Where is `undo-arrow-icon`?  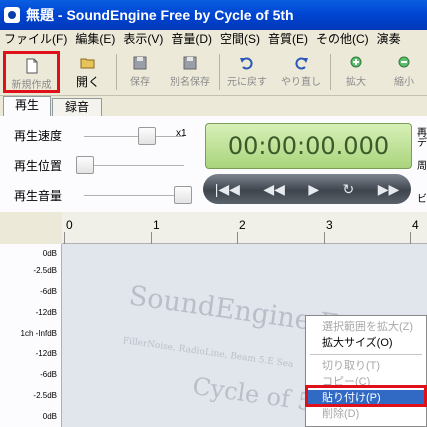 undo-arrow-icon is located at coordinates (246, 63).